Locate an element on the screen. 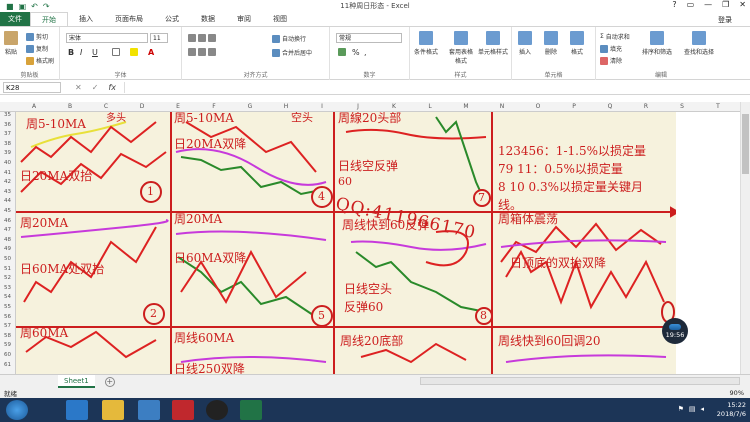 This screenshot has height=422, width=750. column-header: M is located at coordinates (466, 107).